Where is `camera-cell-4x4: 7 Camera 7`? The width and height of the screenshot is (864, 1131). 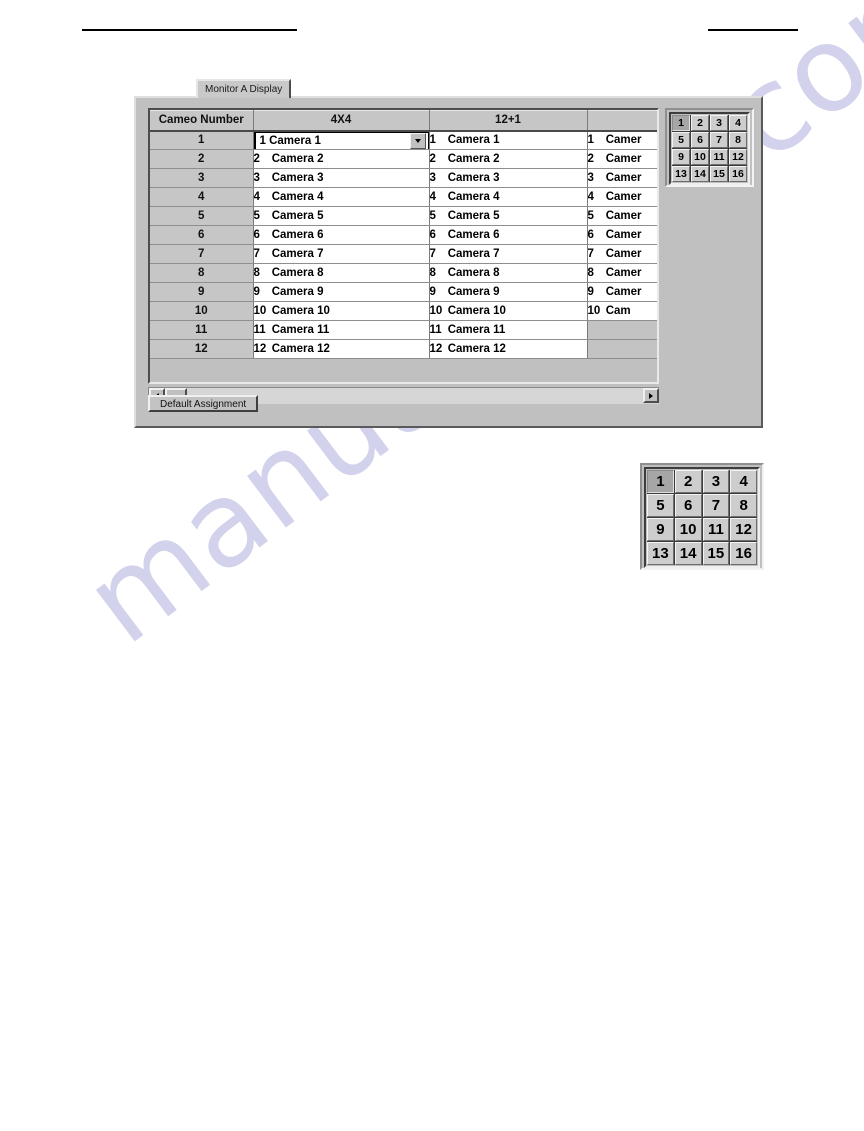 camera-cell-4x4: 7 Camera 7 is located at coordinates (341, 254).